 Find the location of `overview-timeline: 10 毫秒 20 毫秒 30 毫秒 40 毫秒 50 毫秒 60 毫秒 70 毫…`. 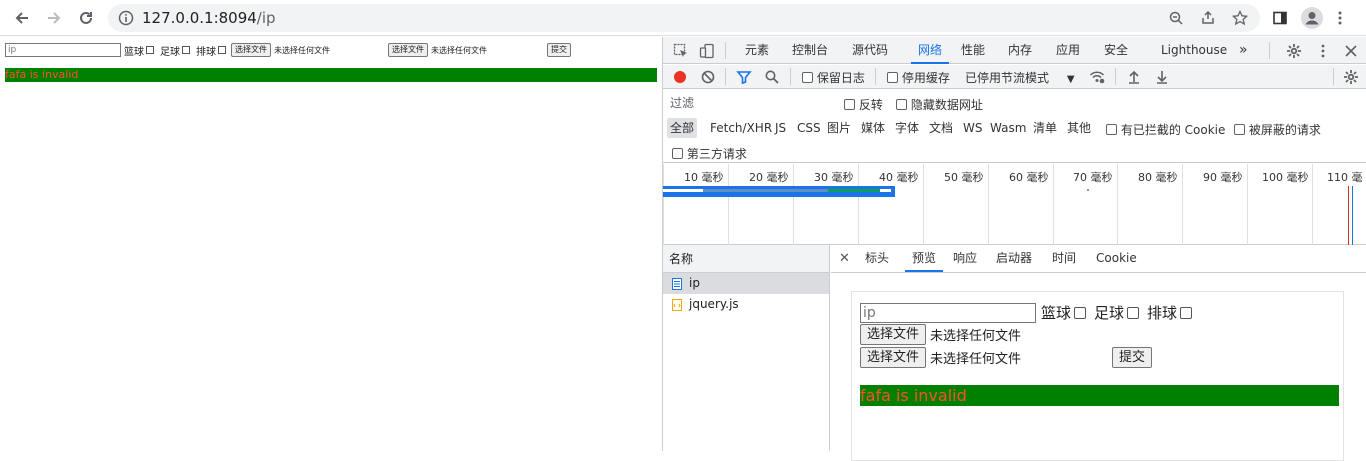

overview-timeline: 10 毫秒 20 毫秒 30 毫秒 40 毫秒 50 毫秒 60 毫秒 70 毫… is located at coordinates (1014, 204).